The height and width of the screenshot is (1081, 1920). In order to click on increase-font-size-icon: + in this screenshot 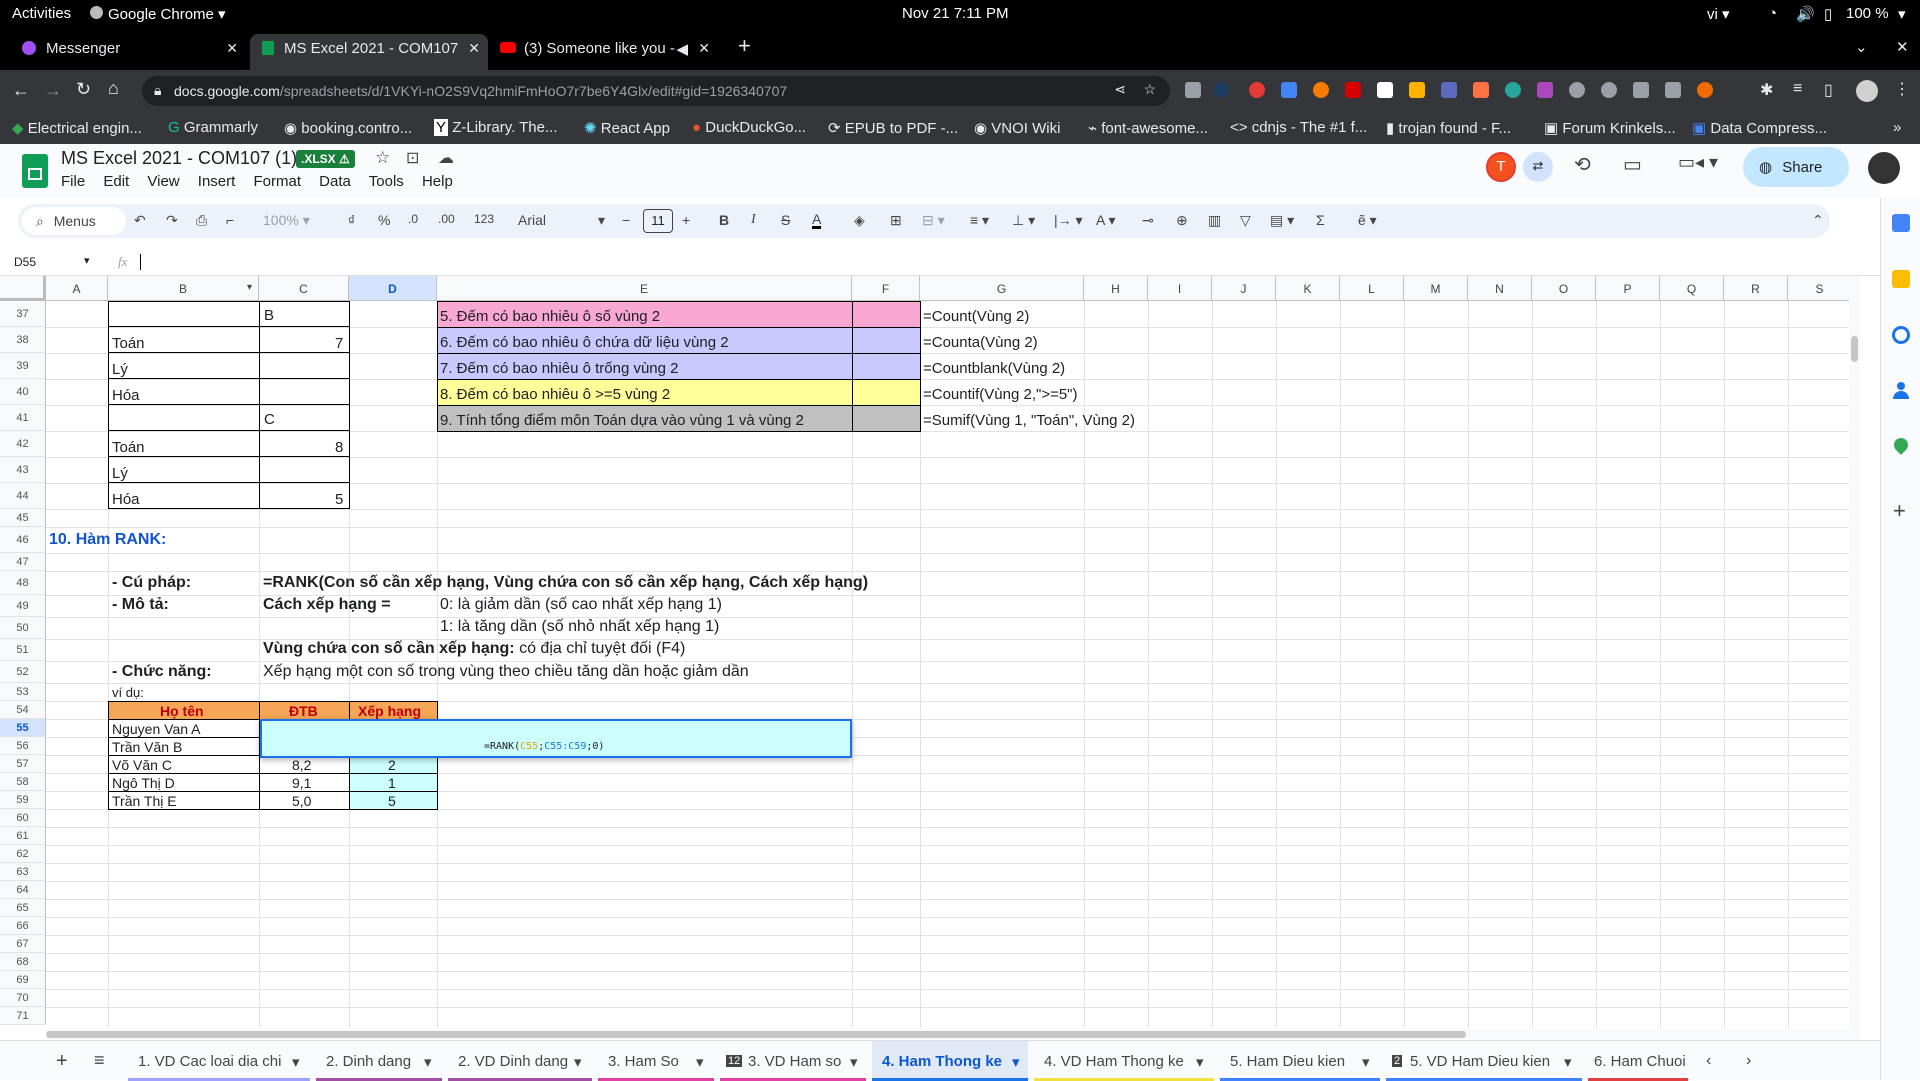, I will do `click(686, 220)`.